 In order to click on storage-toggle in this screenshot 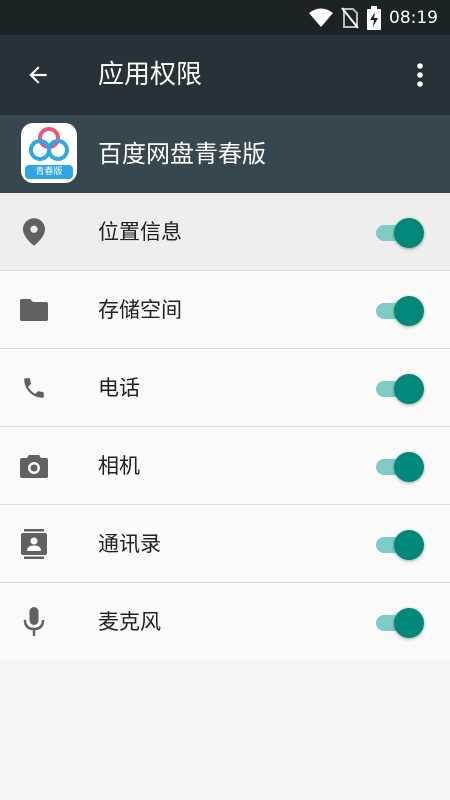, I will do `click(399, 311)`.